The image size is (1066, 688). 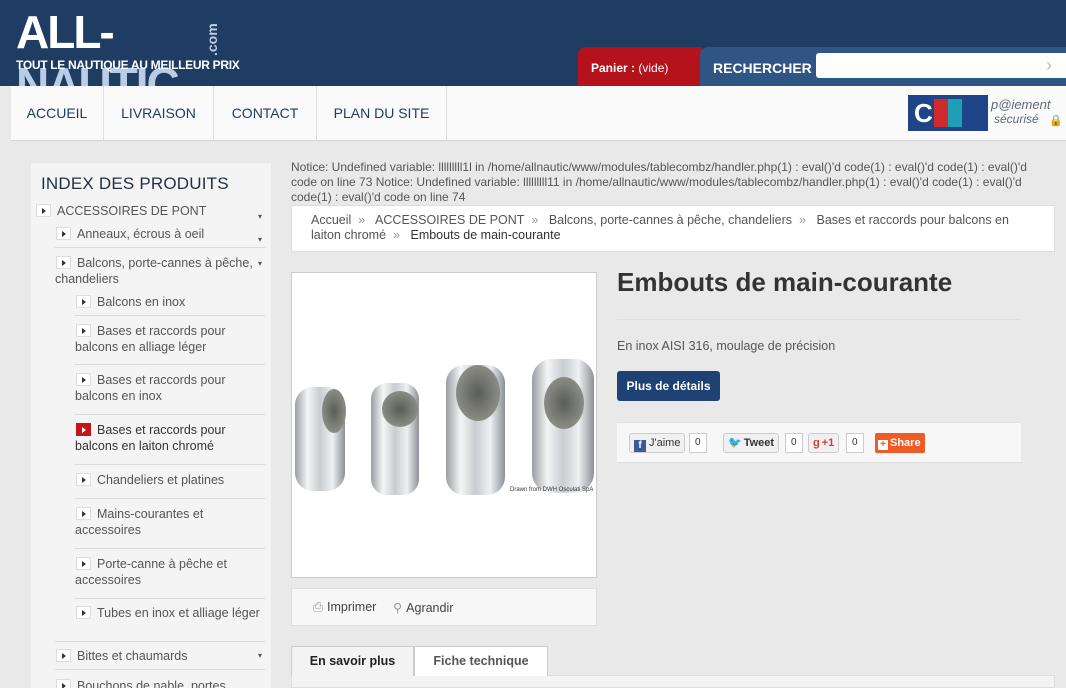 I want to click on social-bar: f J'aime 0 🐦 Tweet 0 g +1 0 + Share, so click(x=819, y=442).